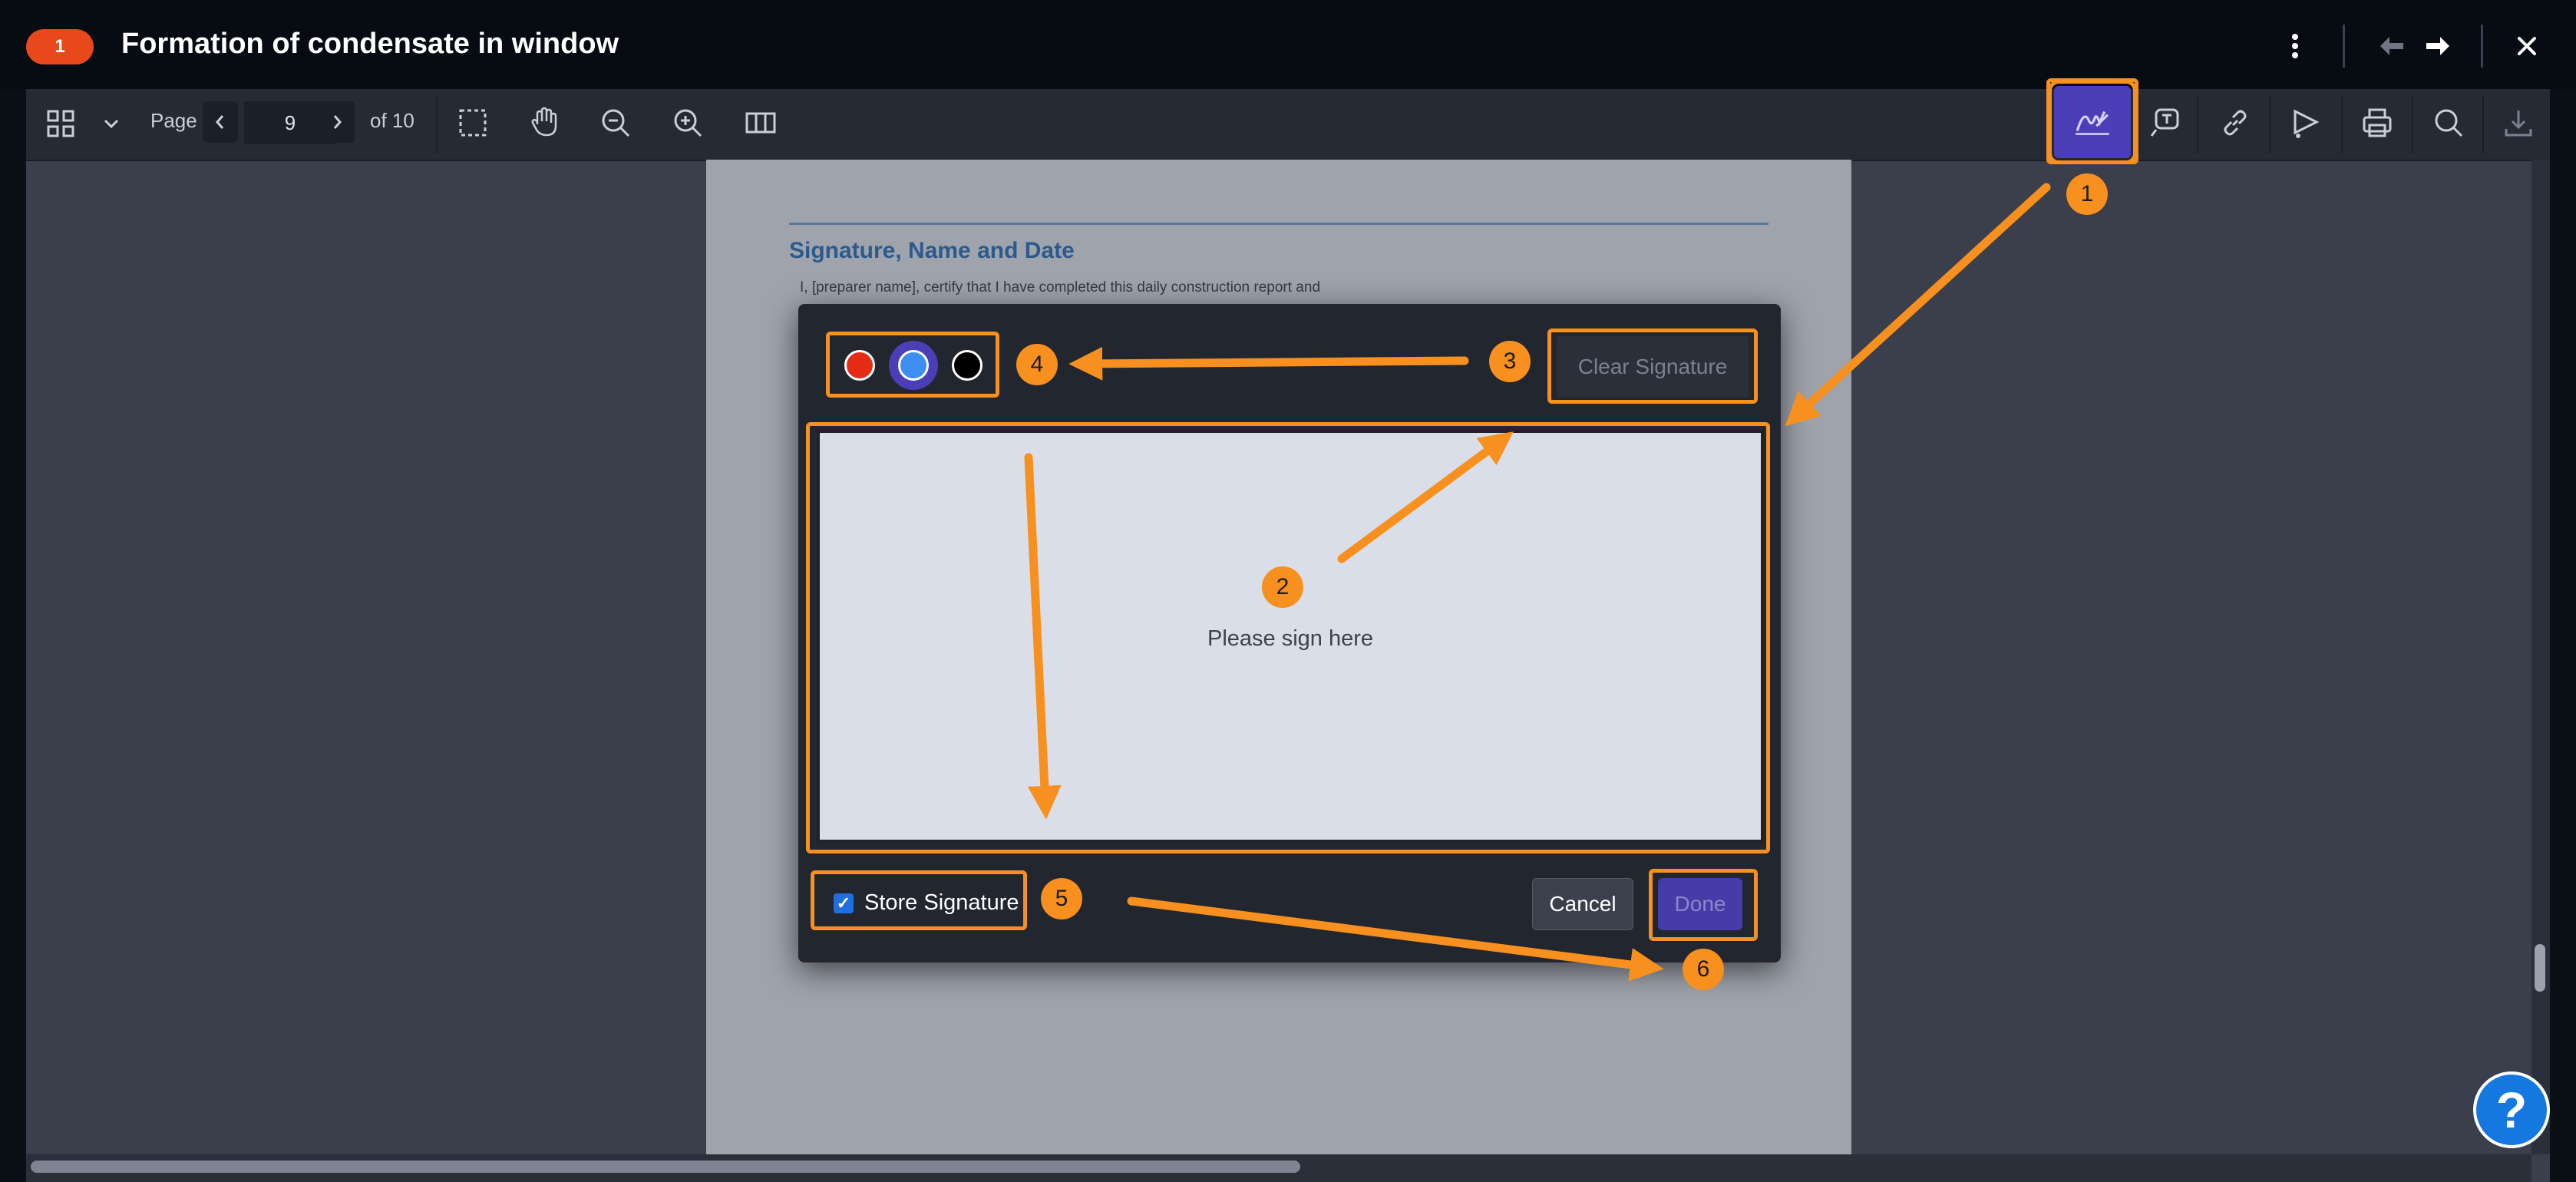 The image size is (2576, 1182). I want to click on columns-icon, so click(760, 123).